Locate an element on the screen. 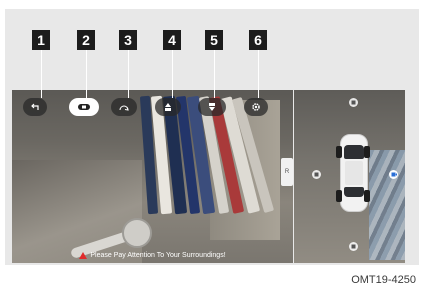 This screenshot has width=424, height=292. callout-4: 4 is located at coordinates (172, 40).